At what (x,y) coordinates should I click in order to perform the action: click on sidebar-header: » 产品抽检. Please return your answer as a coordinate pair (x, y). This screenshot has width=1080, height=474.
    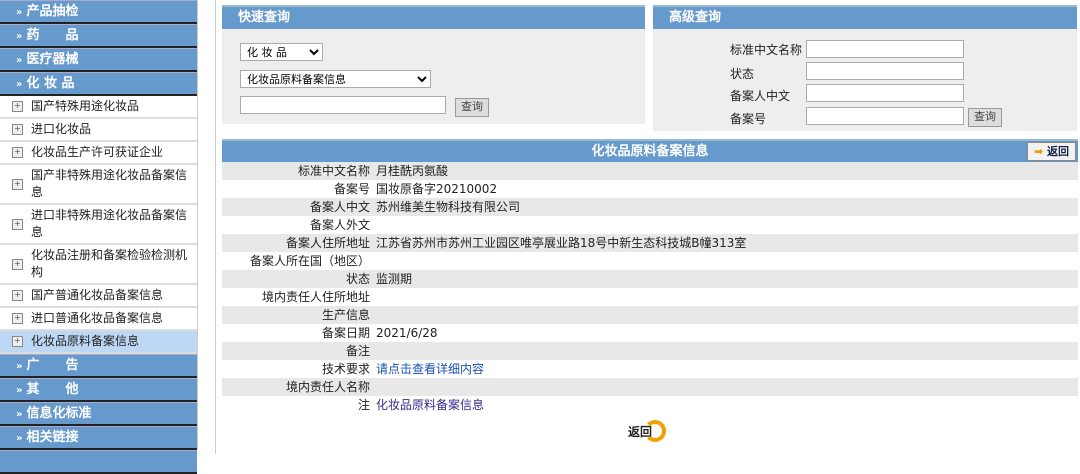
    Looking at the image, I should click on (98, 12).